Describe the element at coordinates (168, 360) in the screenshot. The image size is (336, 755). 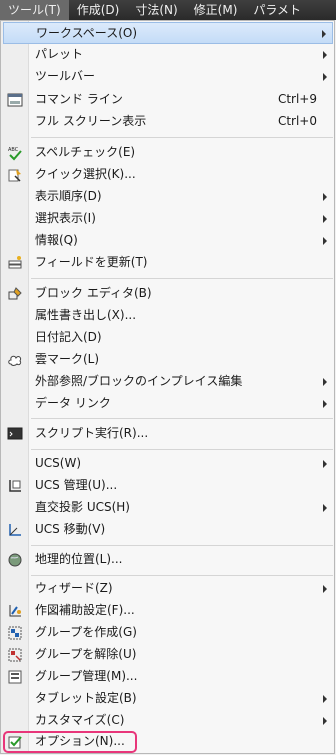
I see `menu-item-revision-cloud: 雲マーク(L)` at that location.